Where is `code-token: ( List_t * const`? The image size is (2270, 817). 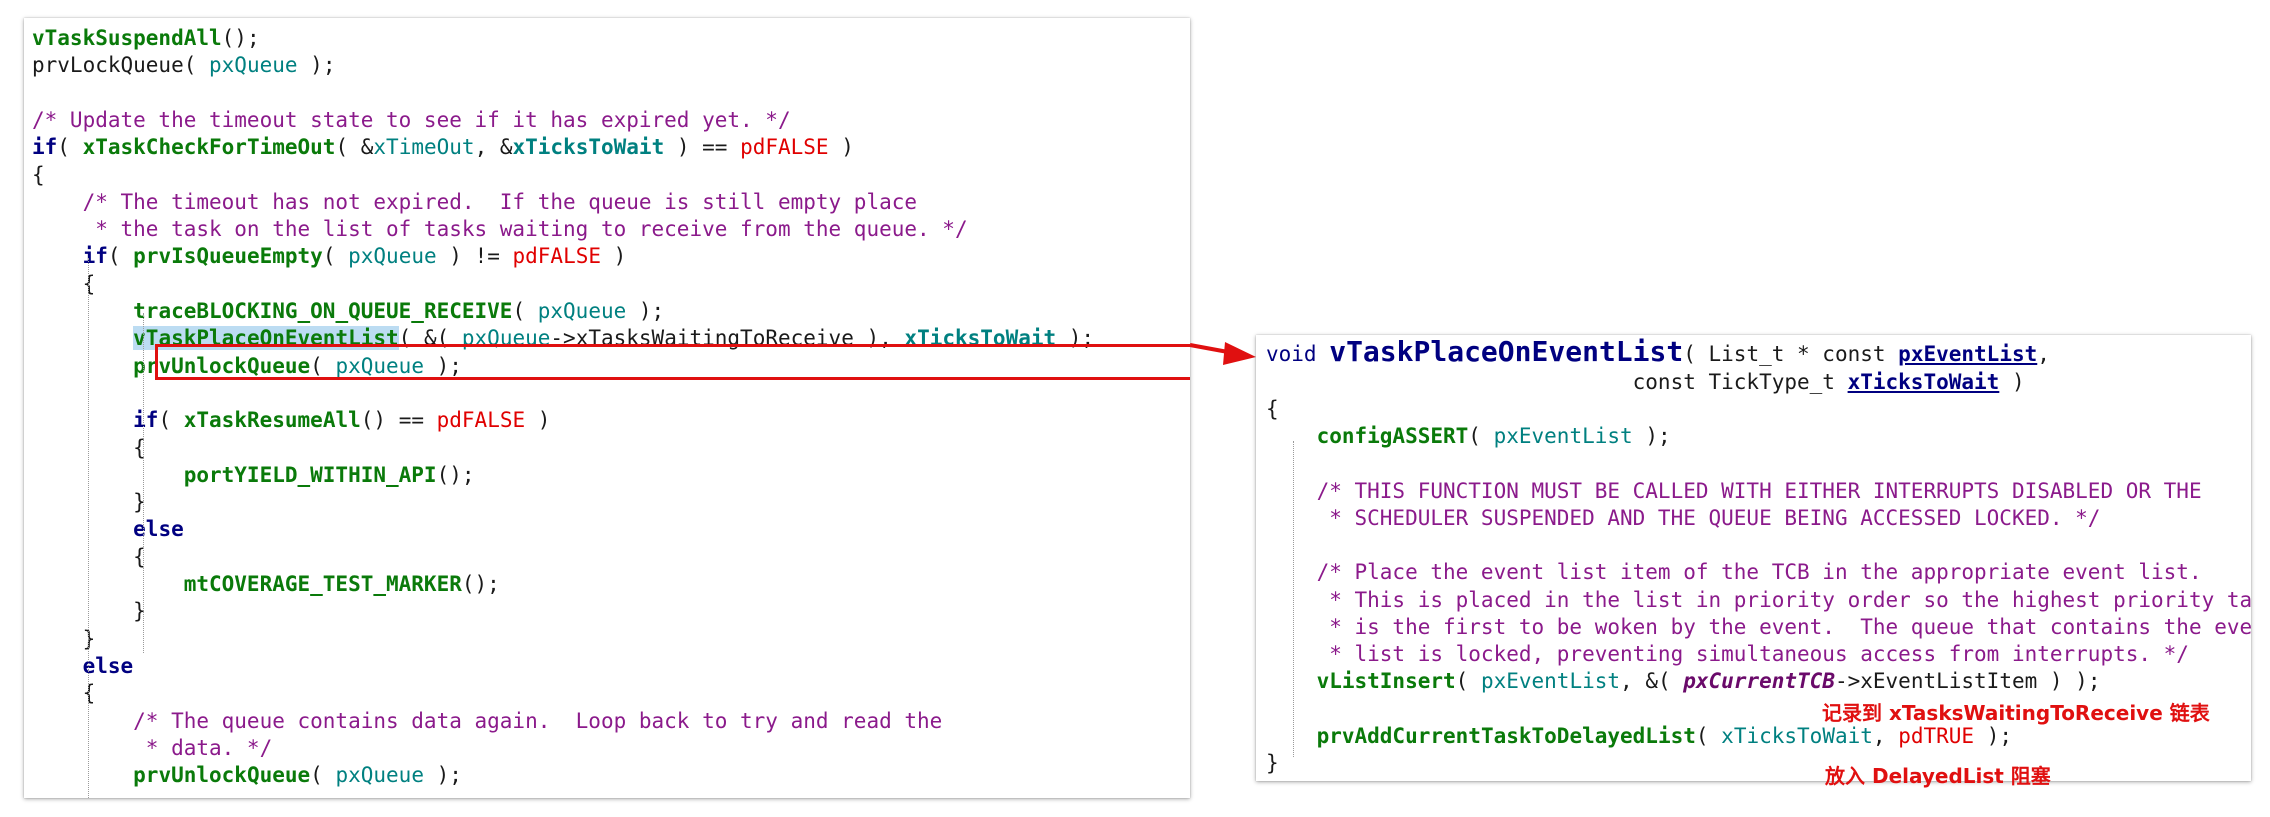
code-token: ( List_t * const is located at coordinates (1791, 354).